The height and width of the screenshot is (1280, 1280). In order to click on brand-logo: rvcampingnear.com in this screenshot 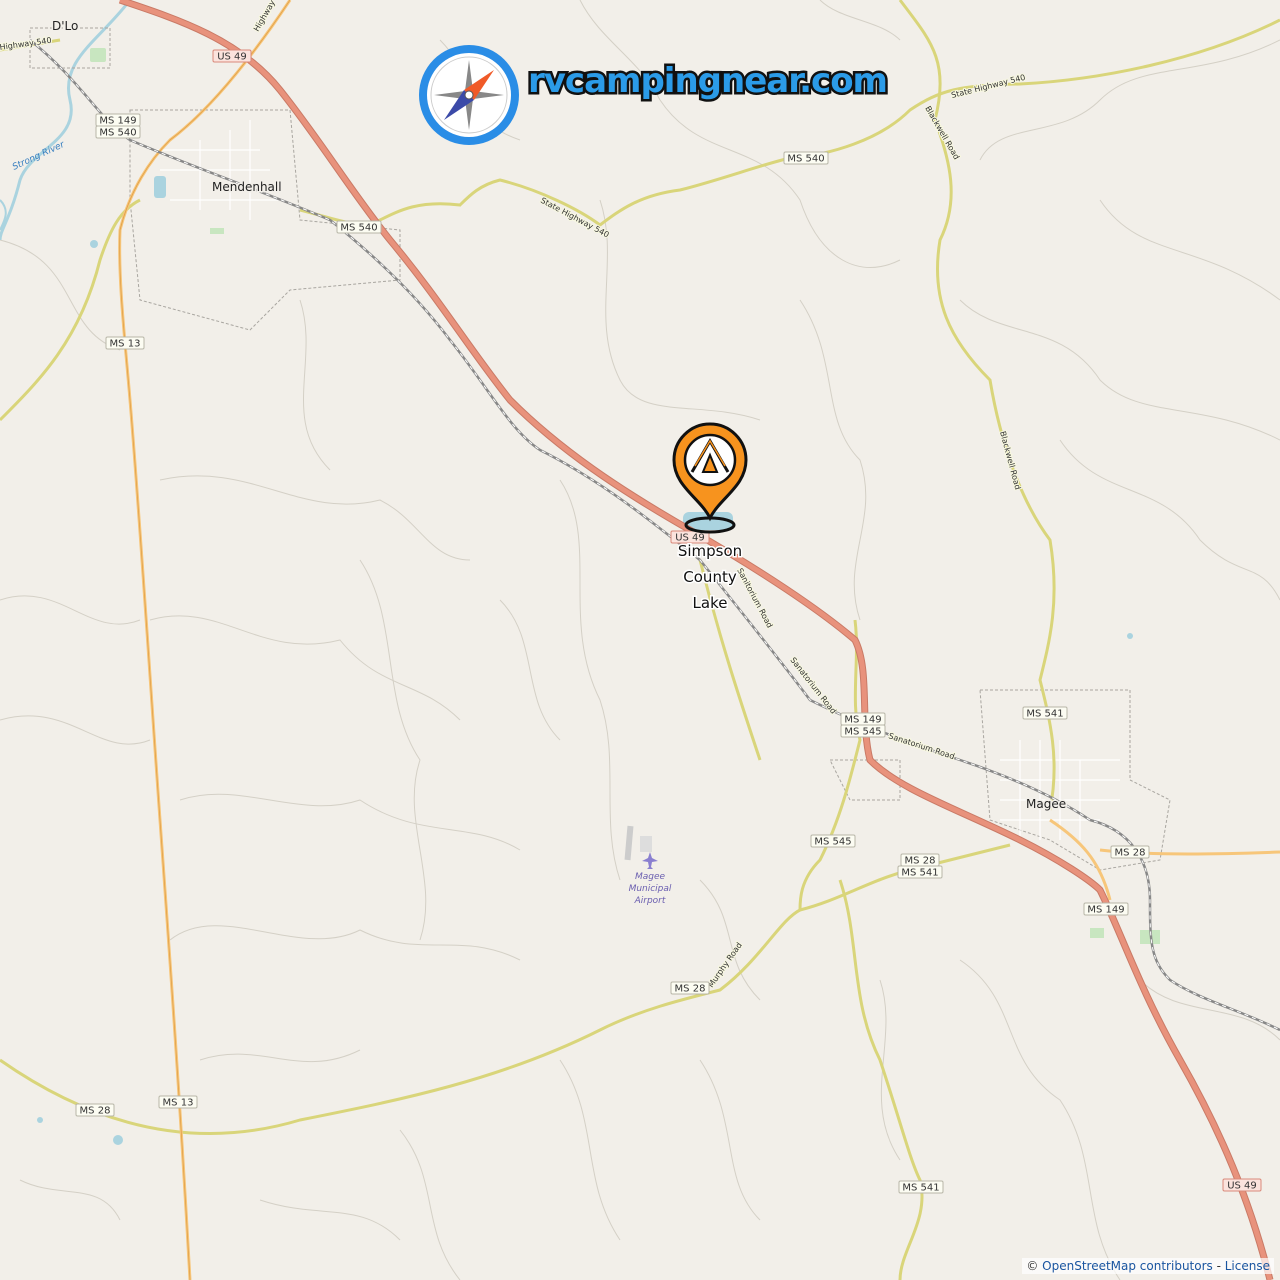, I will do `click(654, 95)`.